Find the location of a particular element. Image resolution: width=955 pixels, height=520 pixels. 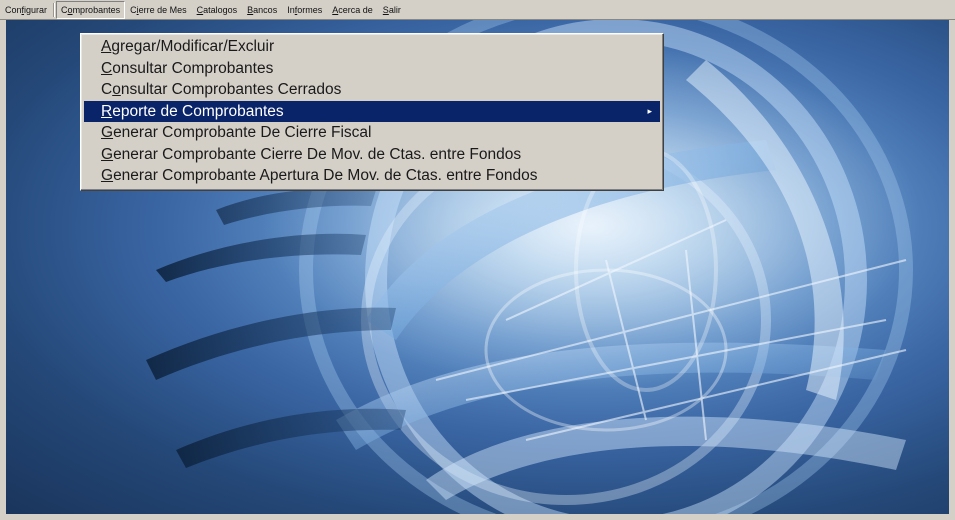

menu-configurar: Configurar is located at coordinates (26, 10).